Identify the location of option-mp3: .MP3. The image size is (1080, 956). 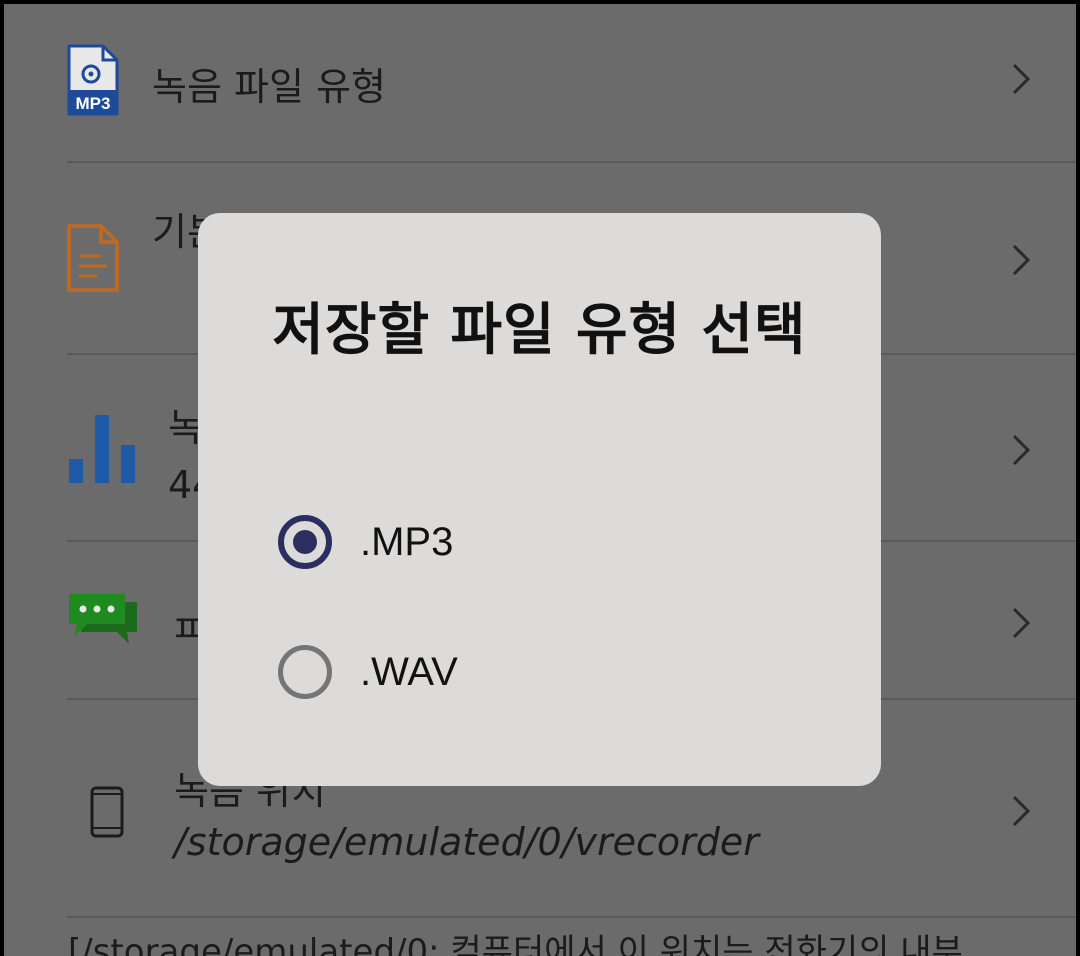
(365, 542).